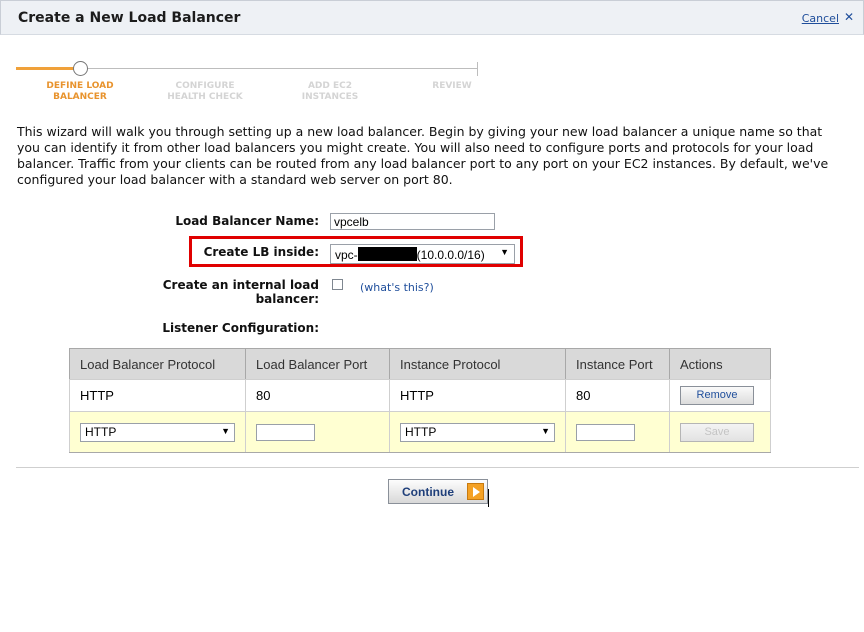  I want to click on step-label-line: CONFIGURE, so click(205, 86).